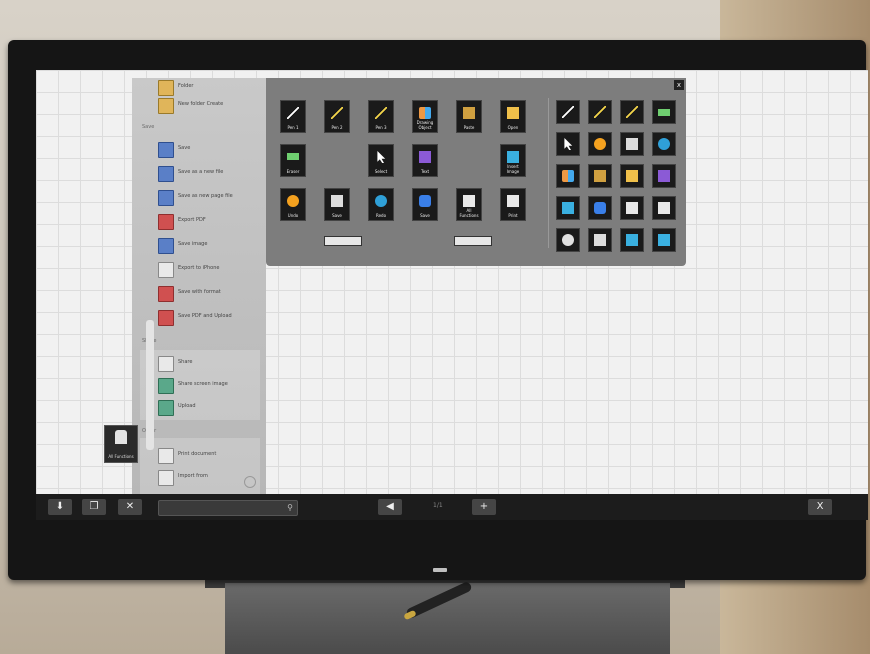 The width and height of the screenshot is (870, 654). I want to click on quick-print, so click(632, 208).